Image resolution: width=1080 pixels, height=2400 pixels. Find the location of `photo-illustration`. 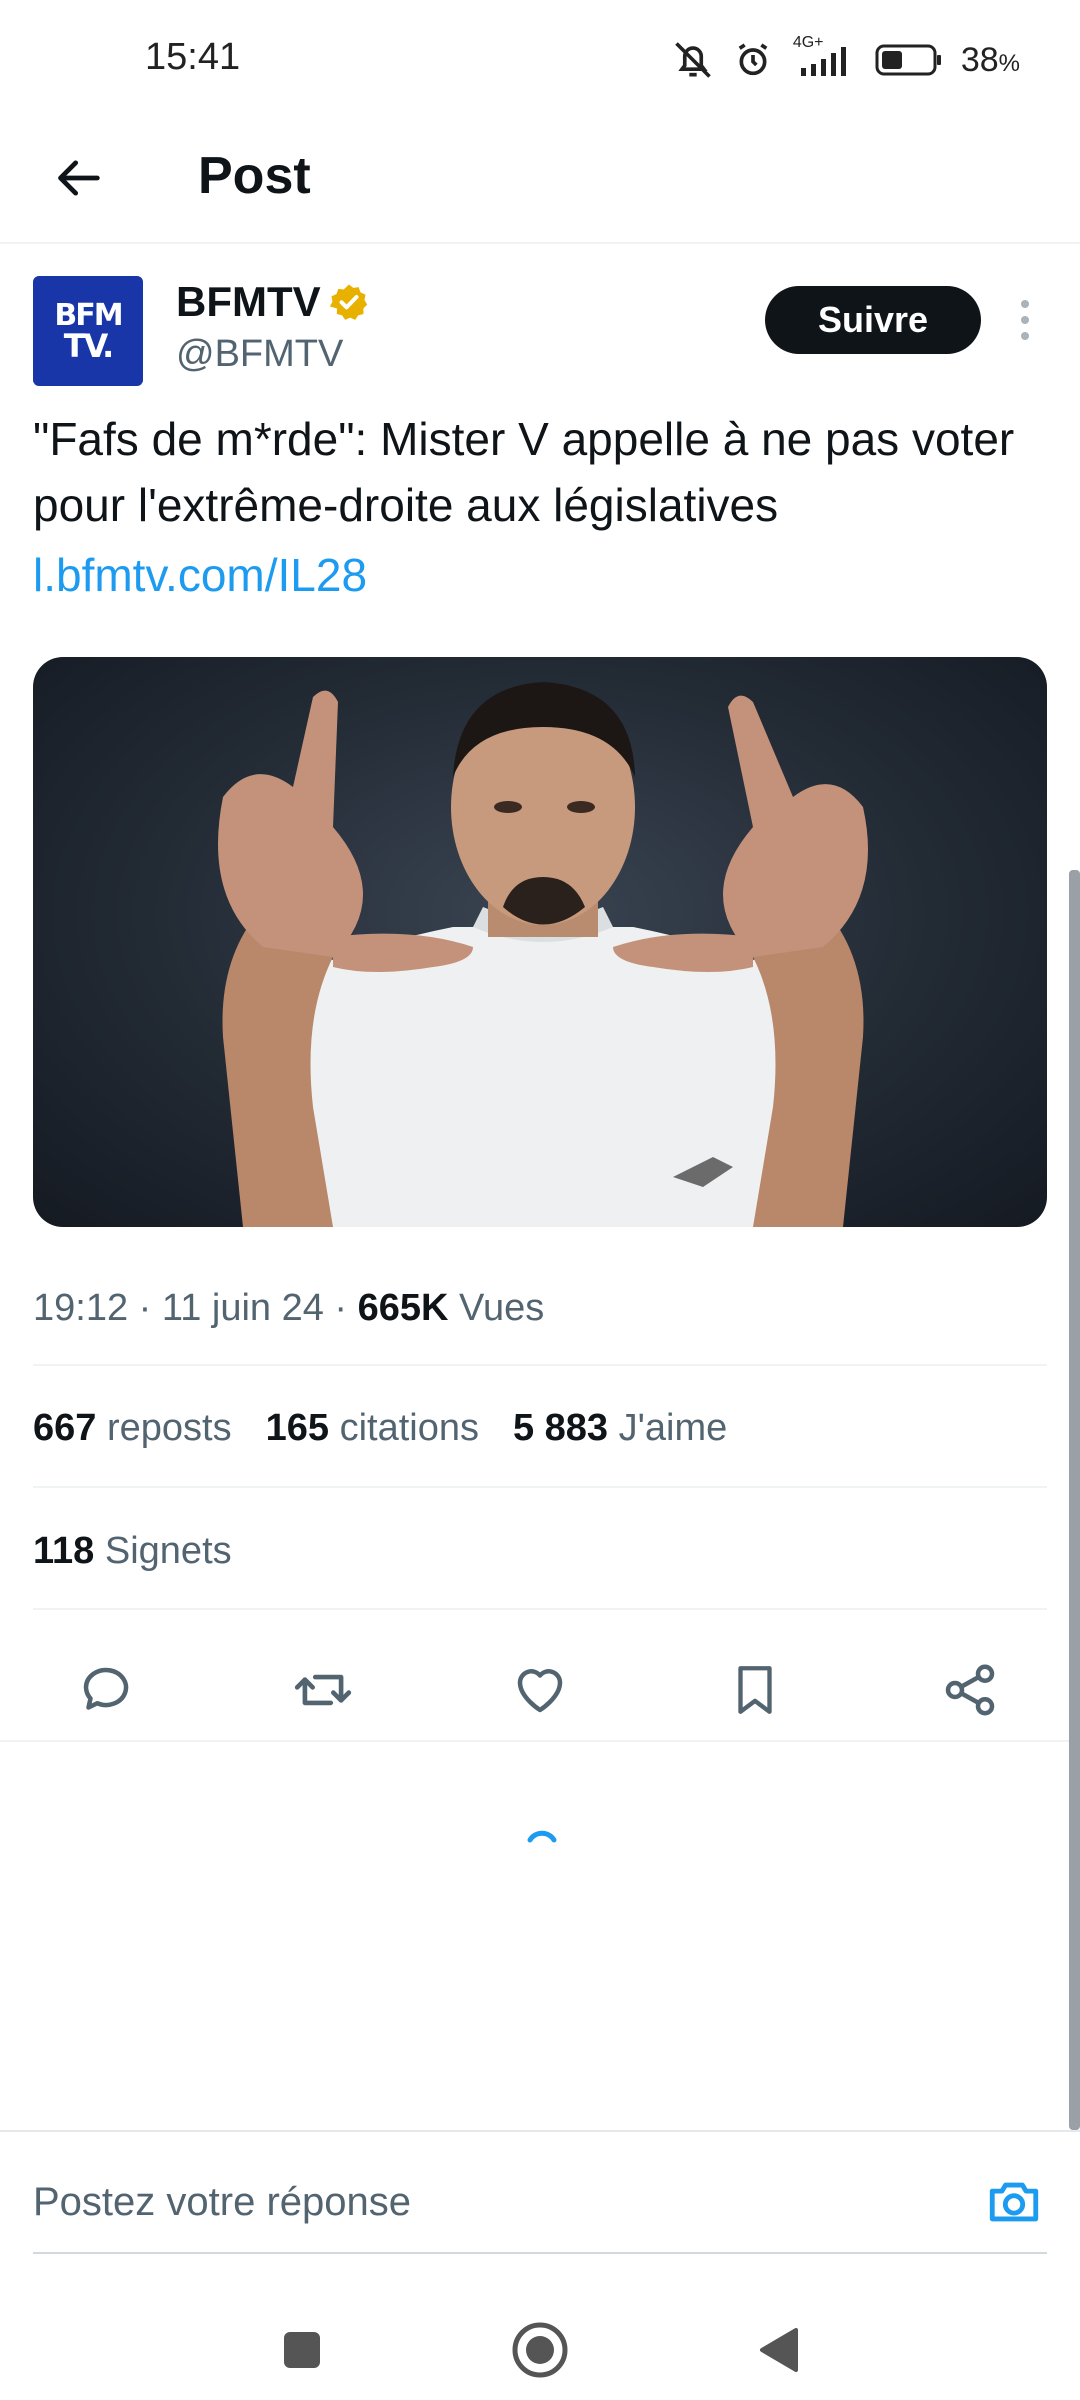

photo-illustration is located at coordinates (543, 954).